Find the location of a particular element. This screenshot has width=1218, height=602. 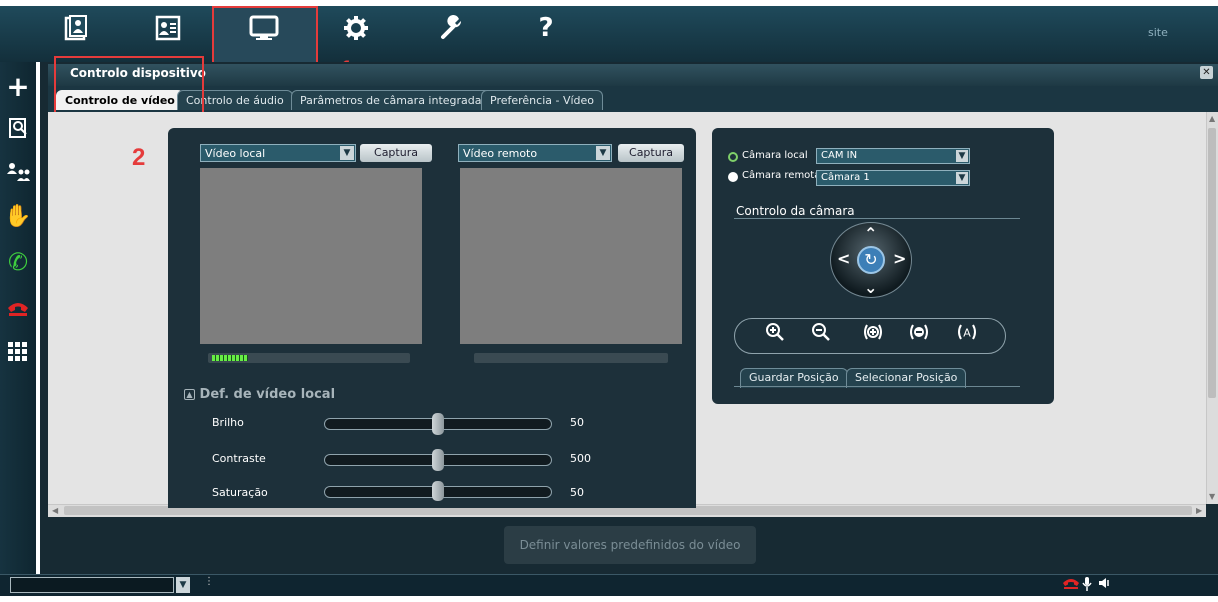

local-video-settings-title: ▲ Def. de vídeo local is located at coordinates (259, 394).